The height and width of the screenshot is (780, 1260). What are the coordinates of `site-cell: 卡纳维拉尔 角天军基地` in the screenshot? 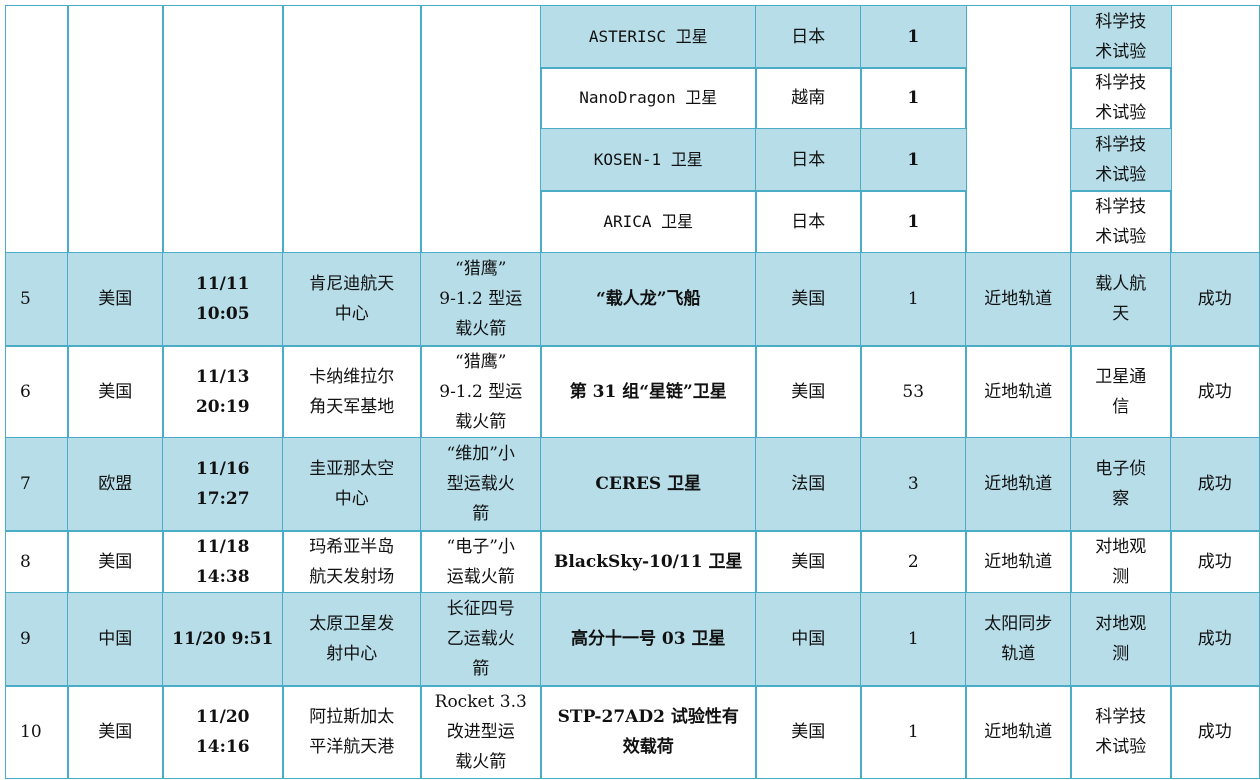 It's located at (352, 392).